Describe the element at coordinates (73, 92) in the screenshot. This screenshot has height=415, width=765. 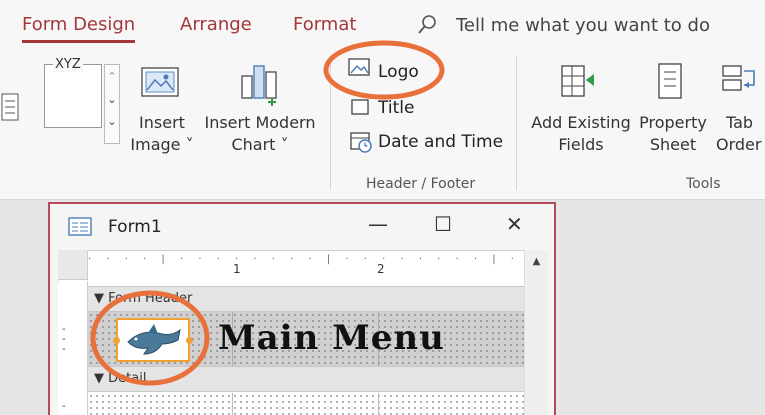
I see `label-control-gallery-item: XYZ` at that location.